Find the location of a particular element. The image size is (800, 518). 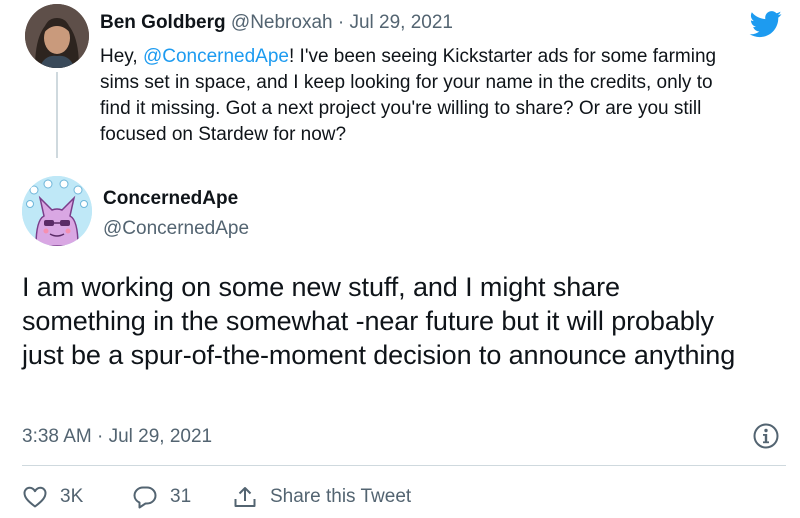

like-button: 3K is located at coordinates (52, 497).